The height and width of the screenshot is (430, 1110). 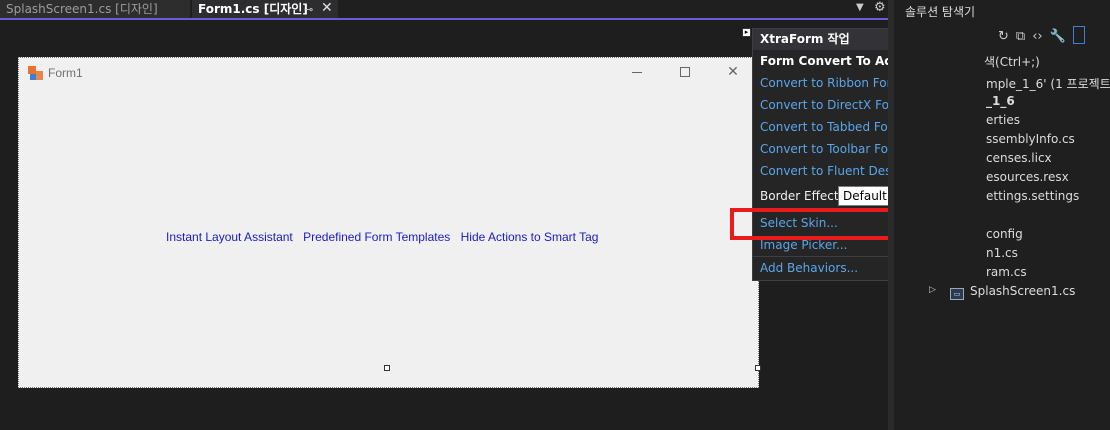 What do you see at coordinates (1019, 158) in the screenshot?
I see `licenses-node: censes.licx` at bounding box center [1019, 158].